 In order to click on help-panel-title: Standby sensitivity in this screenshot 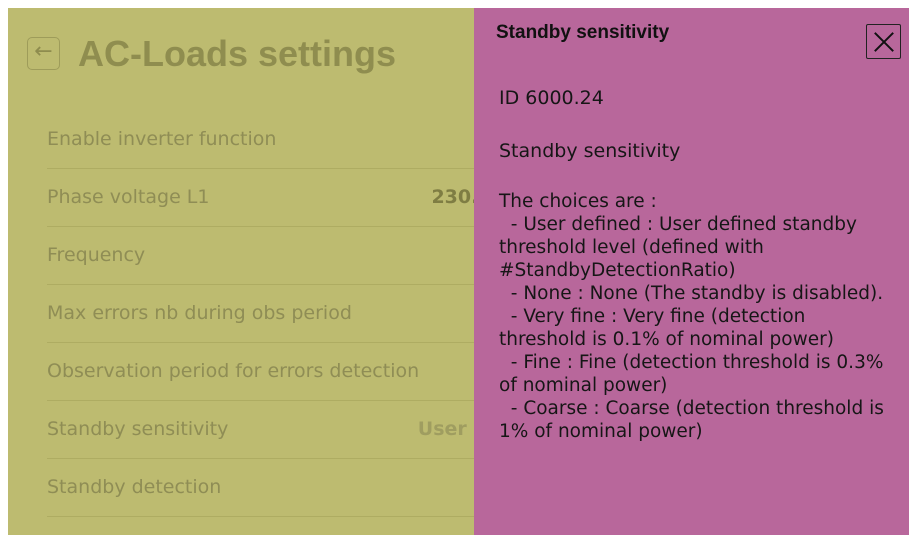, I will do `click(583, 32)`.